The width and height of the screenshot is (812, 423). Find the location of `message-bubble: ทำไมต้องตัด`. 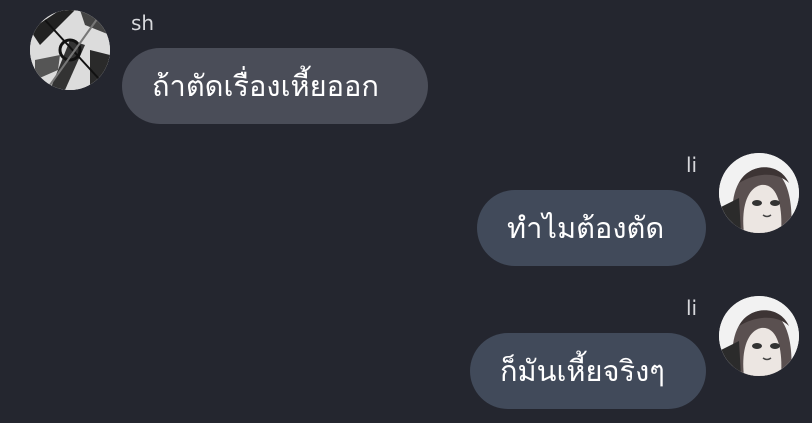

message-bubble: ทำไมต้องตัด is located at coordinates (591, 228).